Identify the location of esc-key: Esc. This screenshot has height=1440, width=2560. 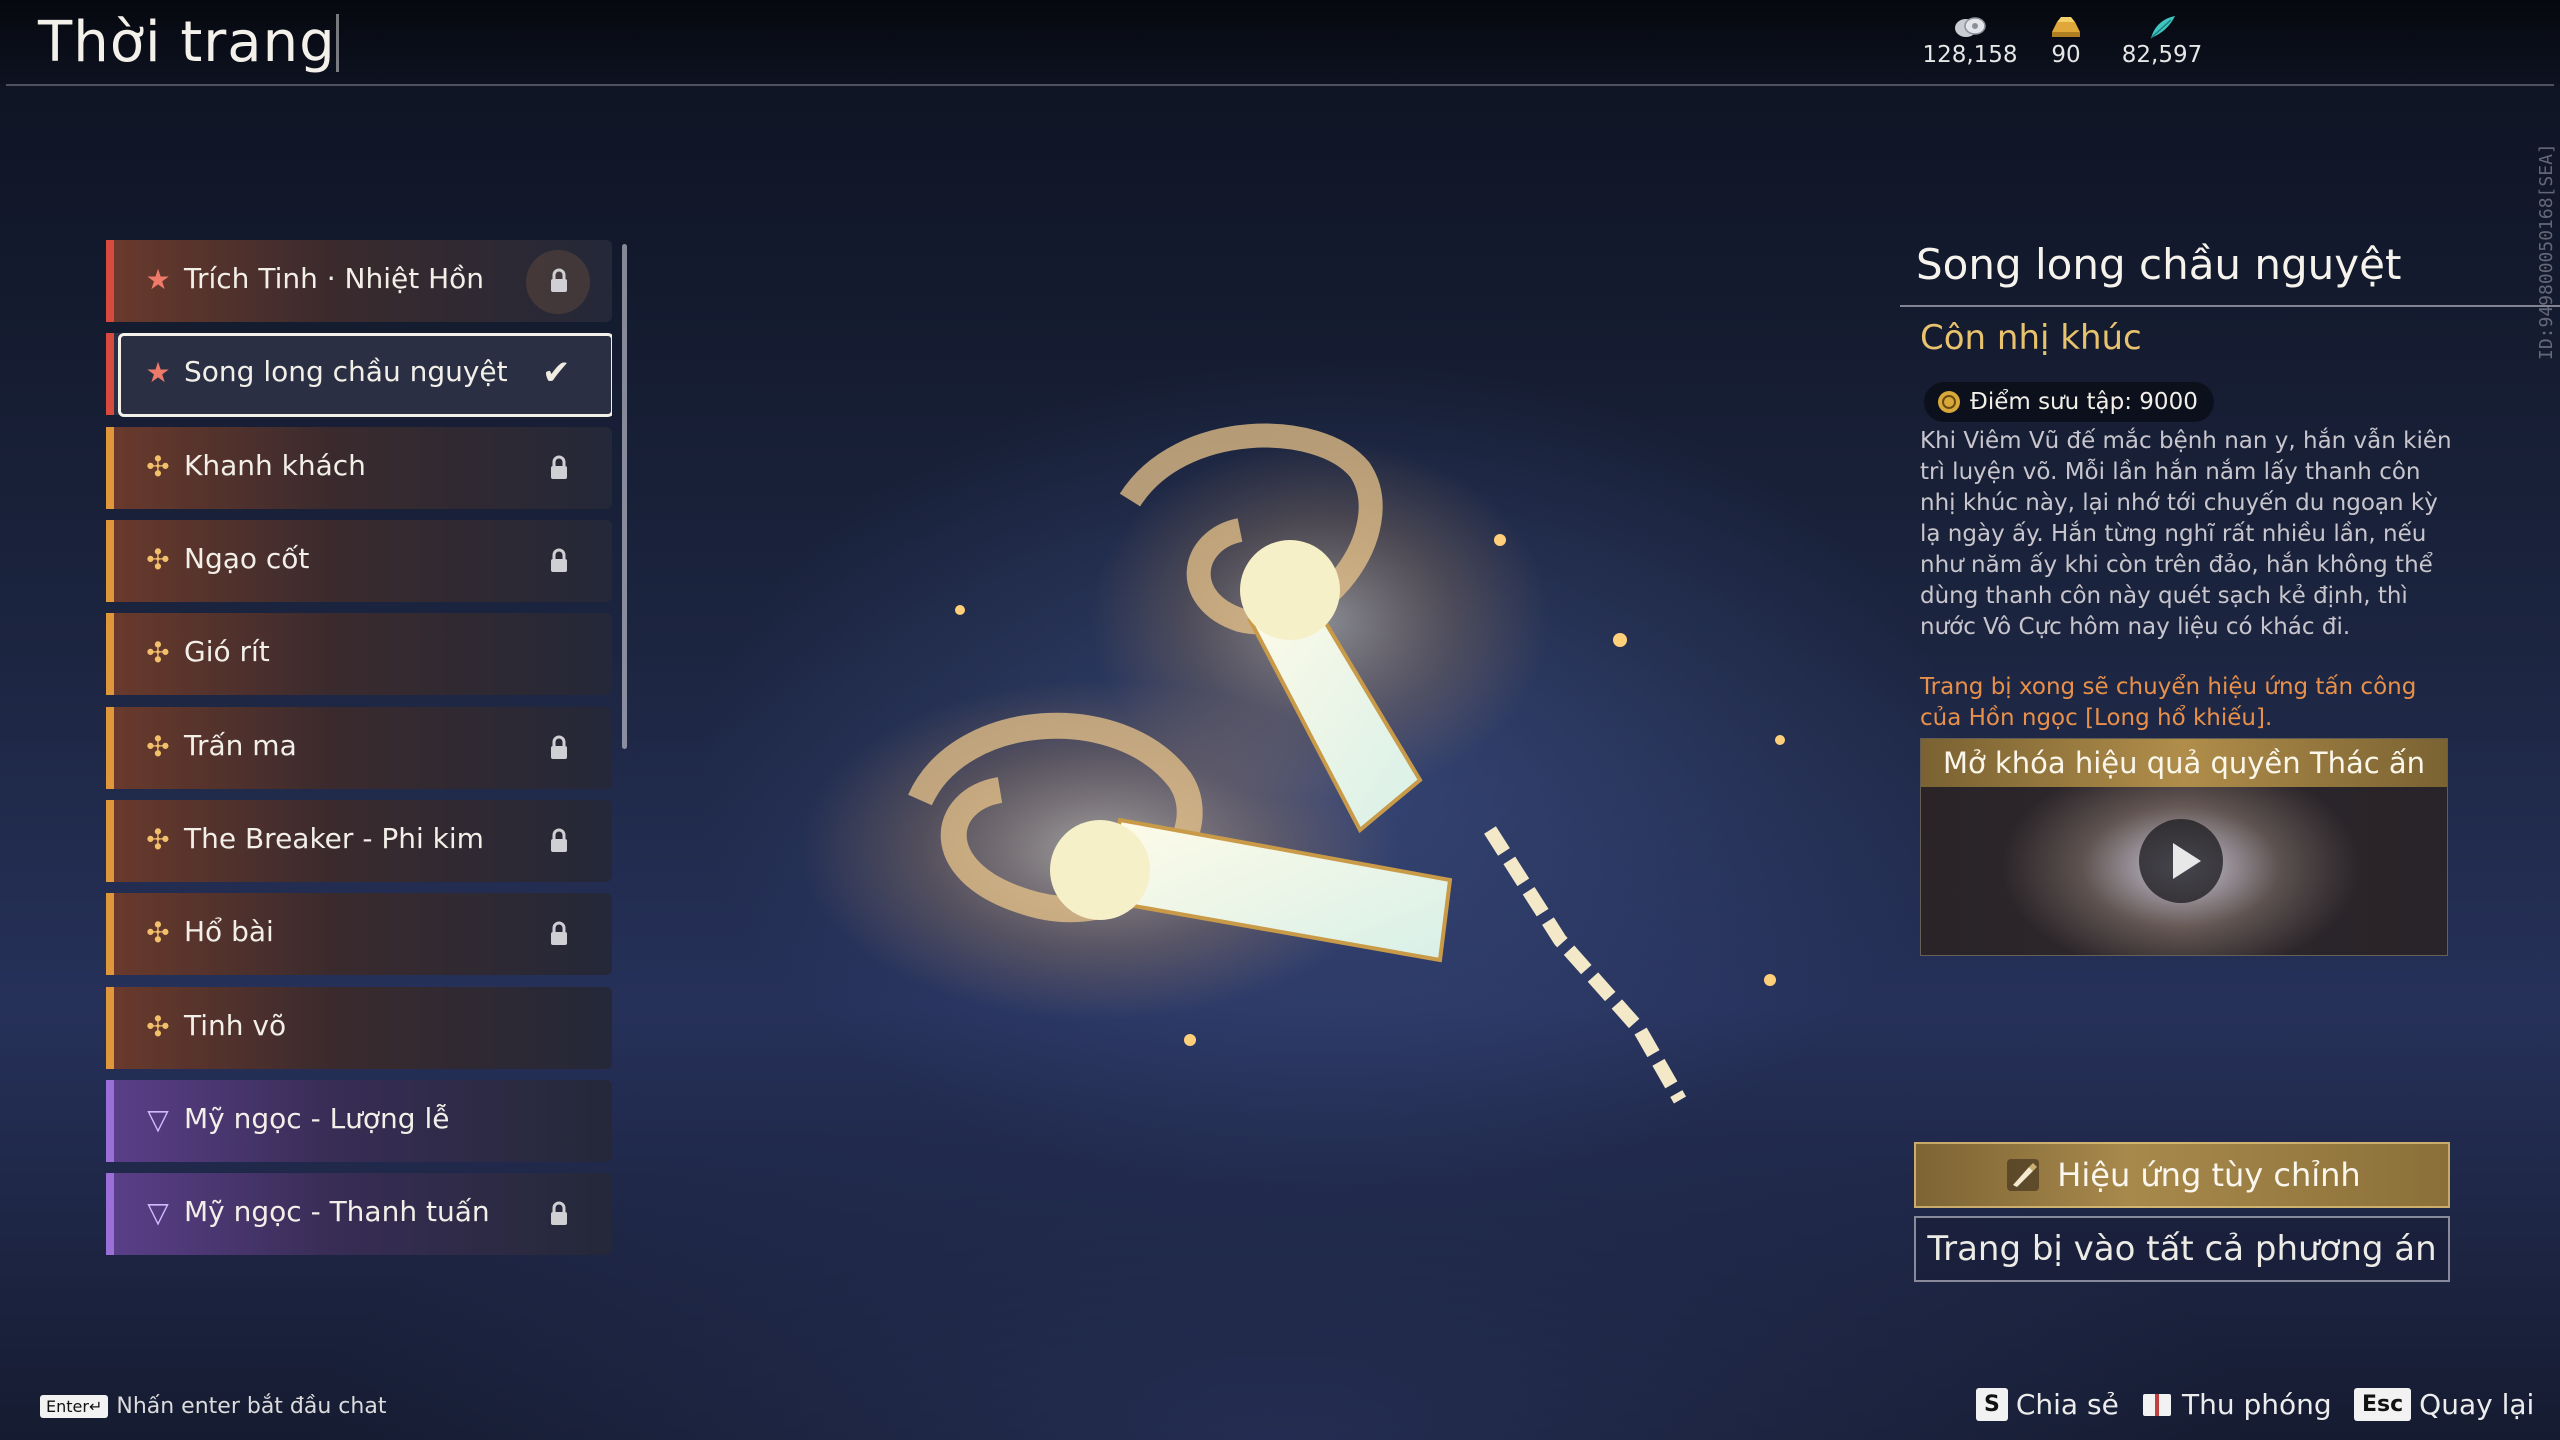
(2383, 1404).